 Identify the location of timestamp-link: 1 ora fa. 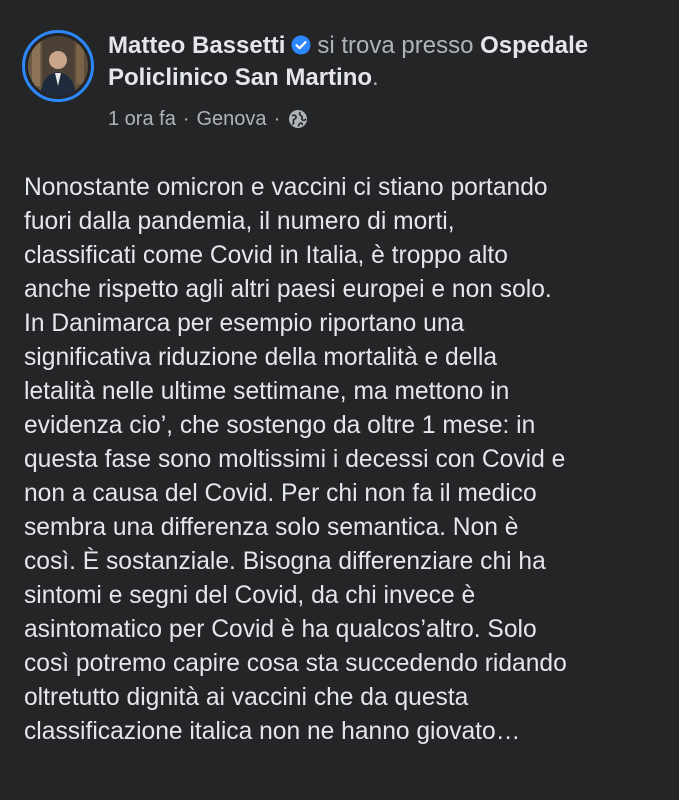
(142, 119).